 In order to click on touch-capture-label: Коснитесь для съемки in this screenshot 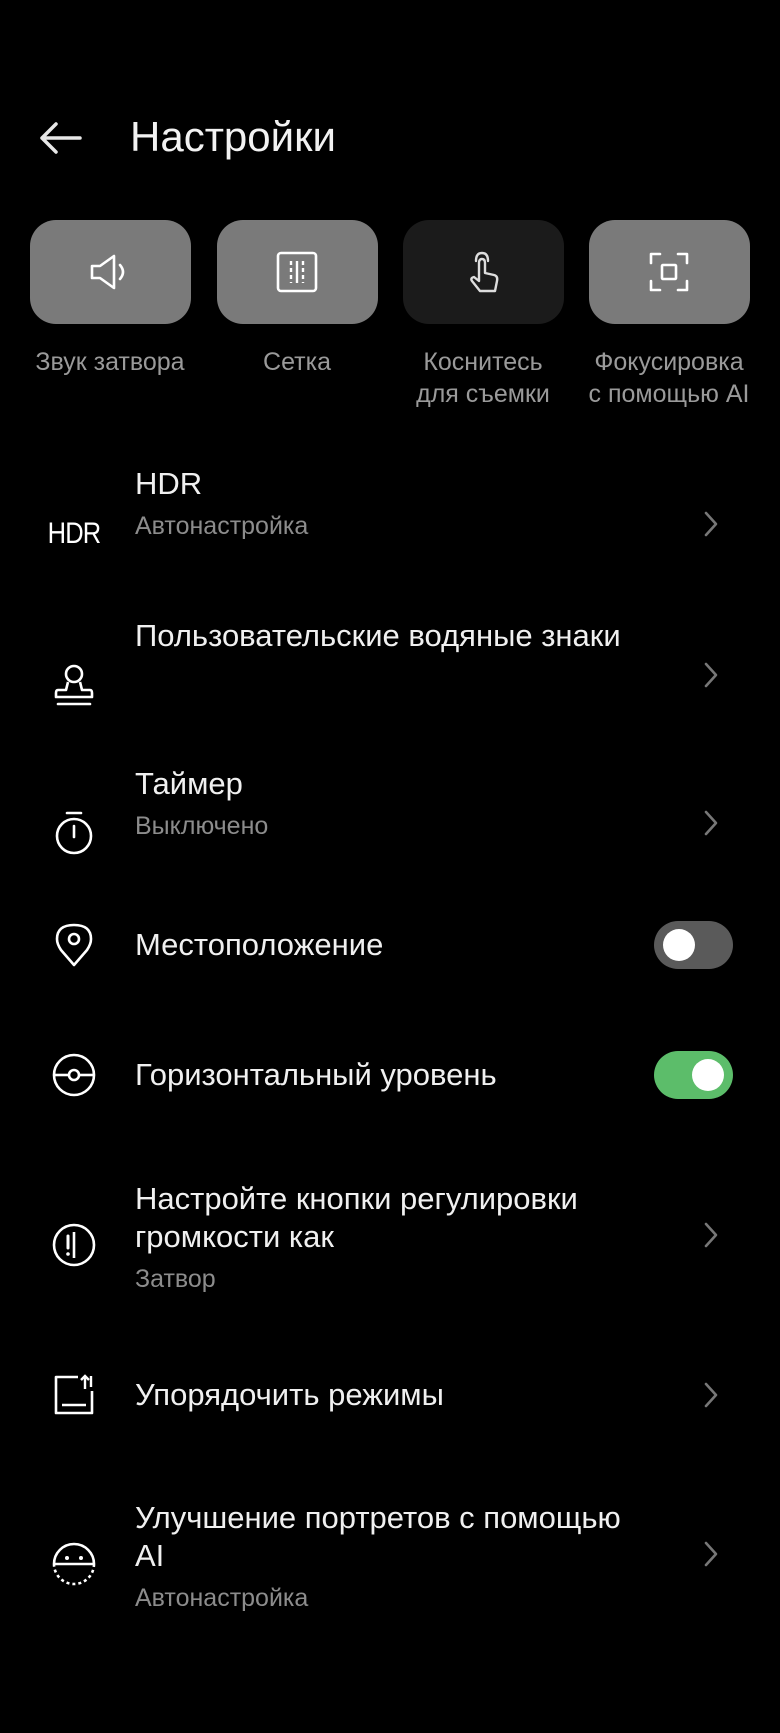, I will do `click(483, 378)`.